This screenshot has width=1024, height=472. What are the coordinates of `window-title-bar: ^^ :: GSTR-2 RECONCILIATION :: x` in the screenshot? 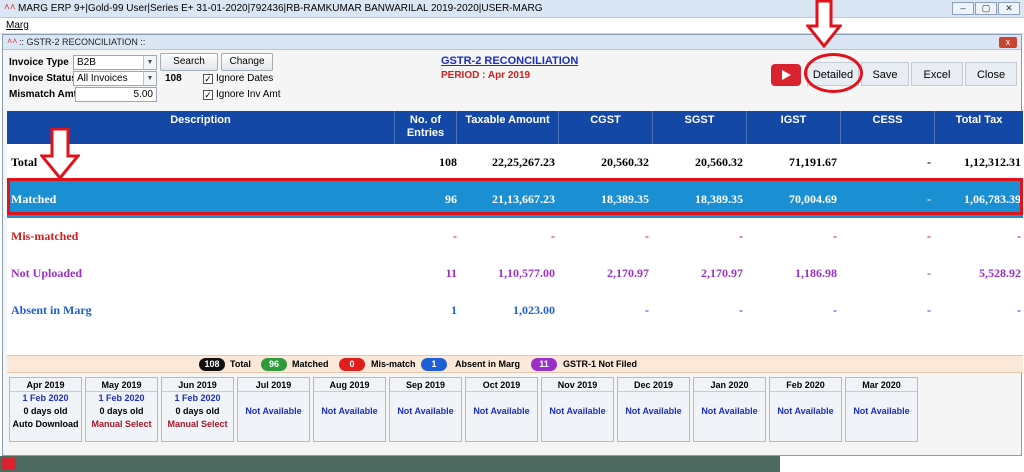 It's located at (512, 42).